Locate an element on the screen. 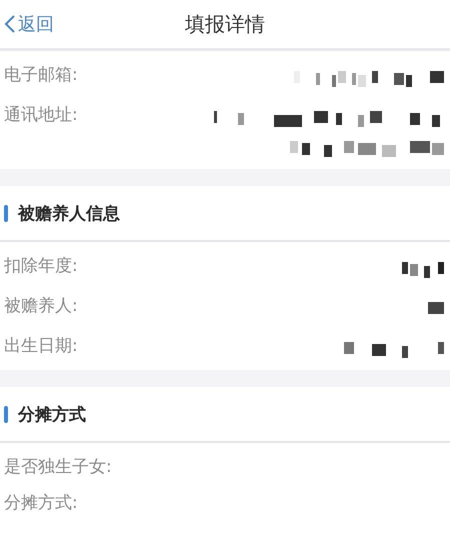 This screenshot has height=558, width=450. section-title: 被赡养人信息 is located at coordinates (69, 213).